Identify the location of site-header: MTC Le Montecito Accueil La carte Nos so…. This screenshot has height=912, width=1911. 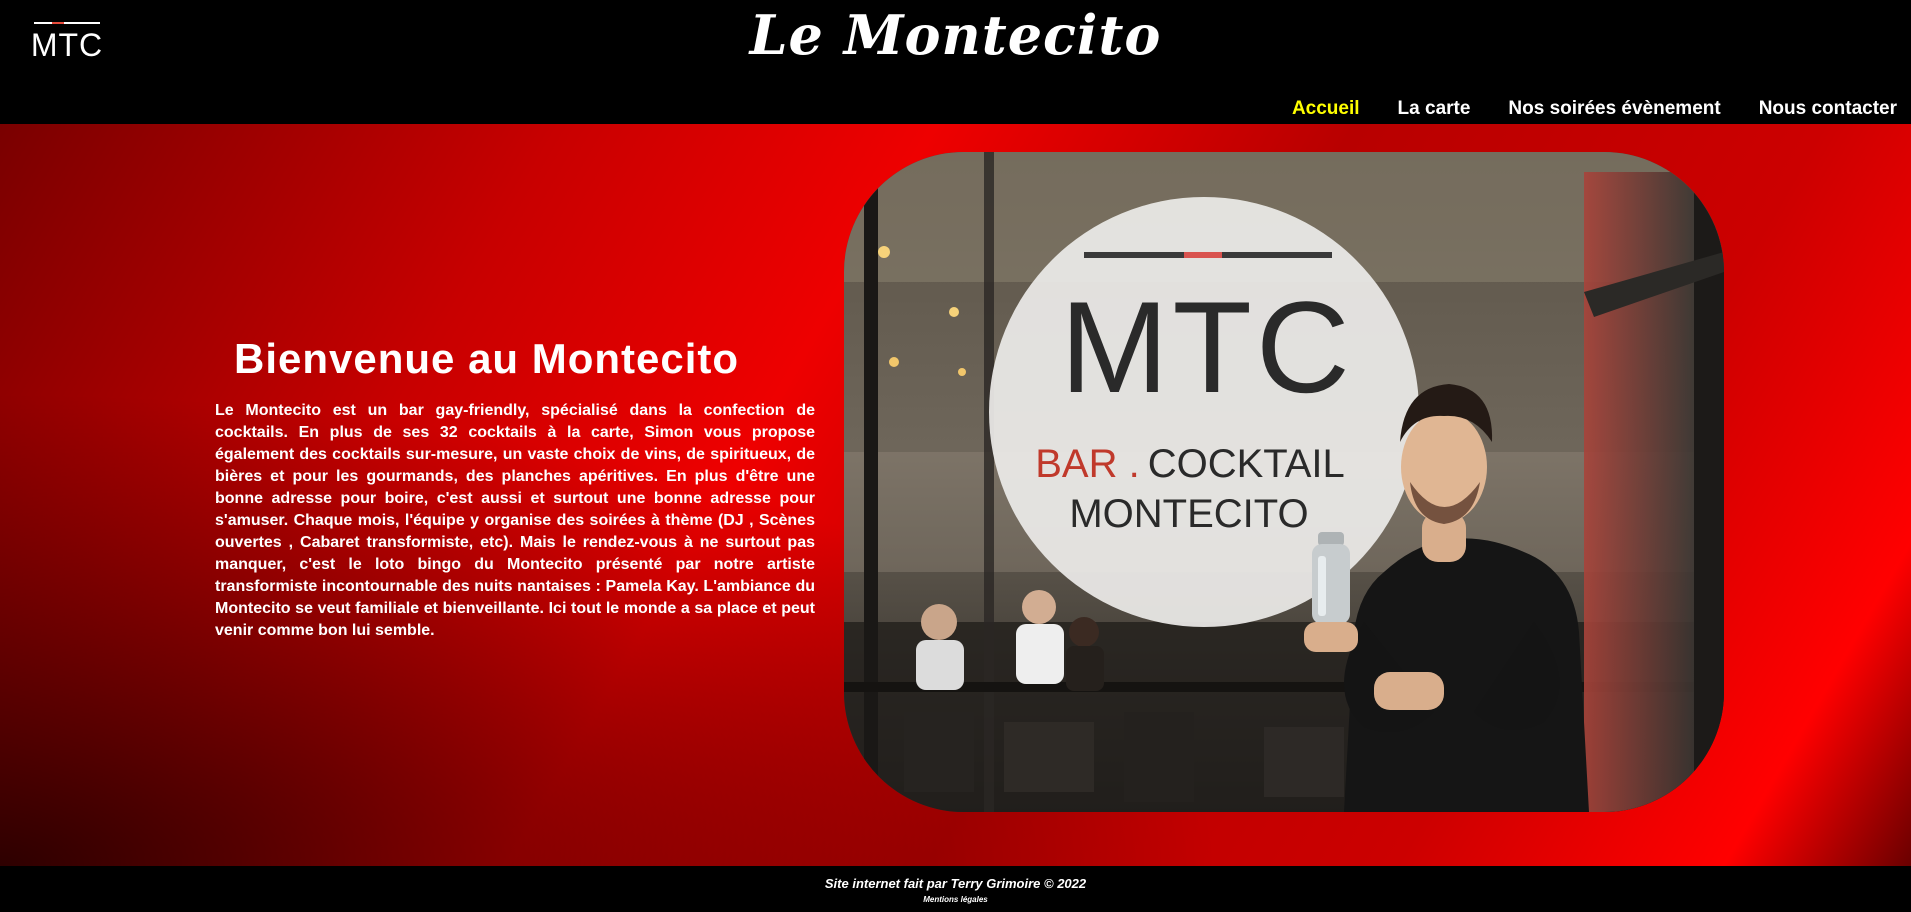
(955, 62).